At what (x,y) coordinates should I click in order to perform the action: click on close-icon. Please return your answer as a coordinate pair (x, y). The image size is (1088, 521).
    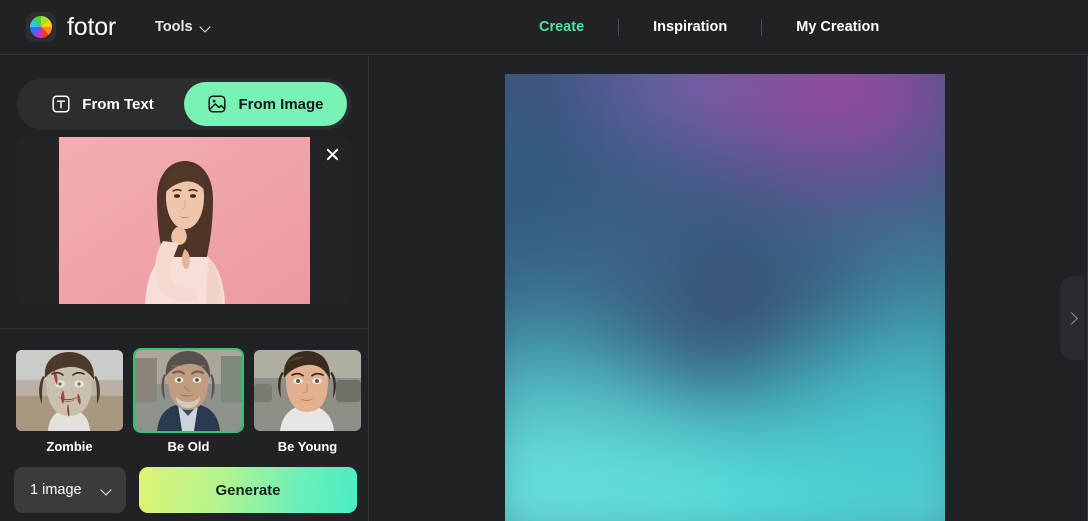
    Looking at the image, I should click on (332, 154).